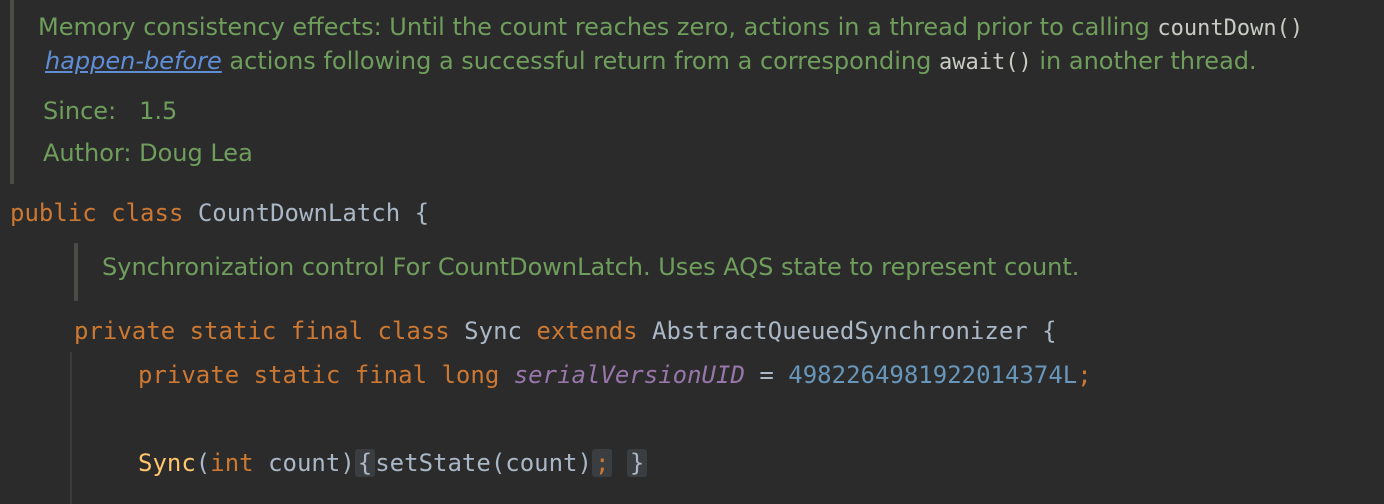 This screenshot has width=1384, height=504. I want to click on happen-before-link: happen-before, so click(133, 61).